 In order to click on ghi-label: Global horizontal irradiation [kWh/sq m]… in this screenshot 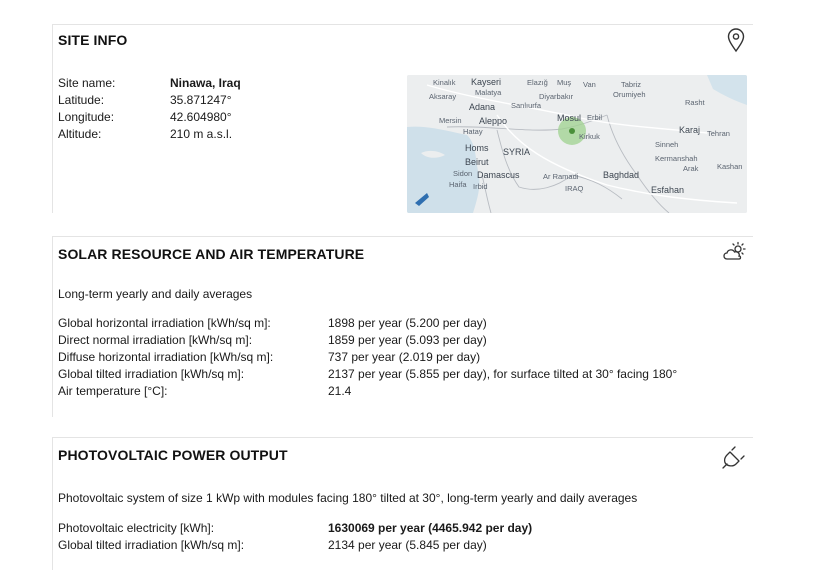, I will do `click(164, 323)`.